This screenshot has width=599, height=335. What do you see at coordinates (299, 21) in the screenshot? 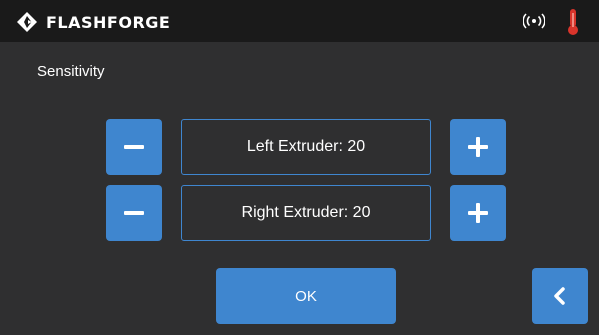
I see `top-bar: FLASHFORGE` at bounding box center [299, 21].